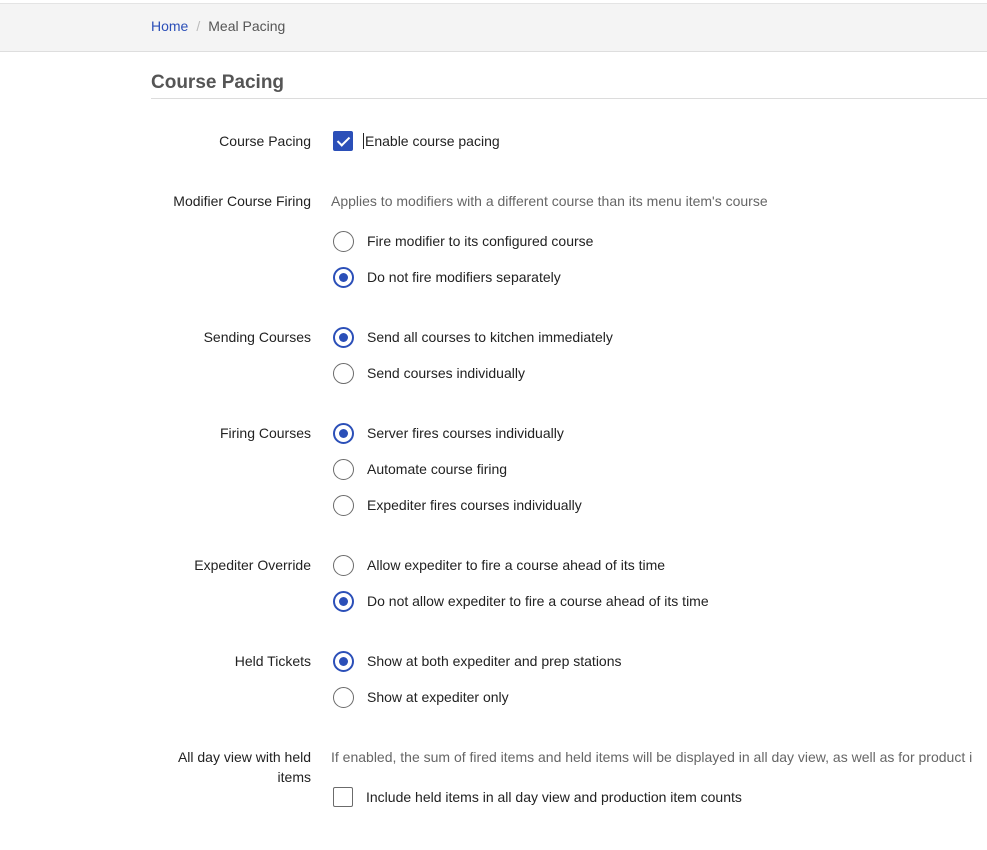 This screenshot has height=850, width=987. Describe the element at coordinates (265, 141) in the screenshot. I see `course-pacing-label: Course Pacing` at that location.